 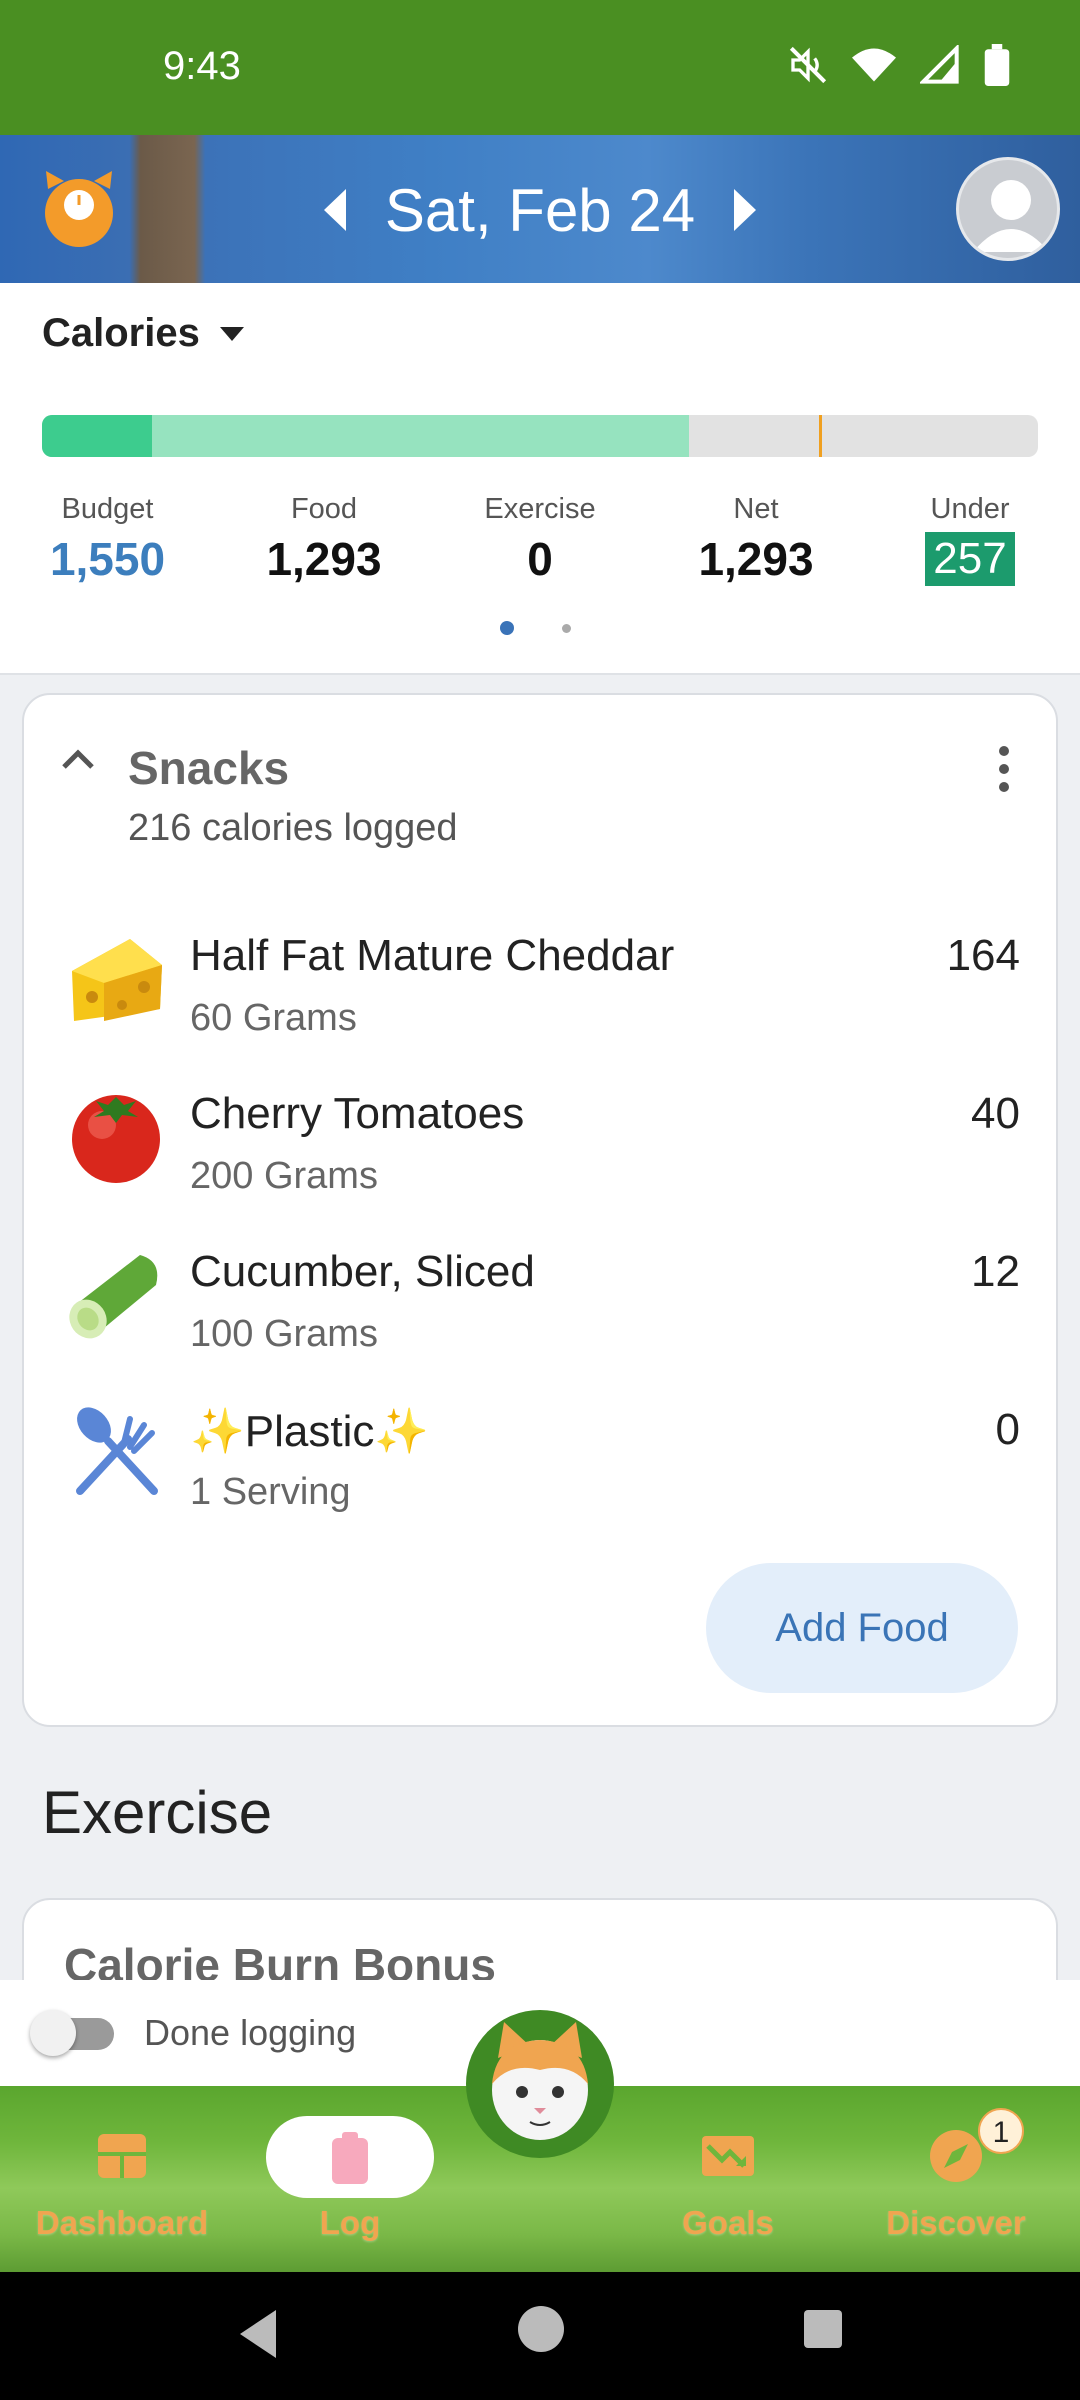 I want to click on nav-dashboard: Dashboard, so click(x=122, y=2179).